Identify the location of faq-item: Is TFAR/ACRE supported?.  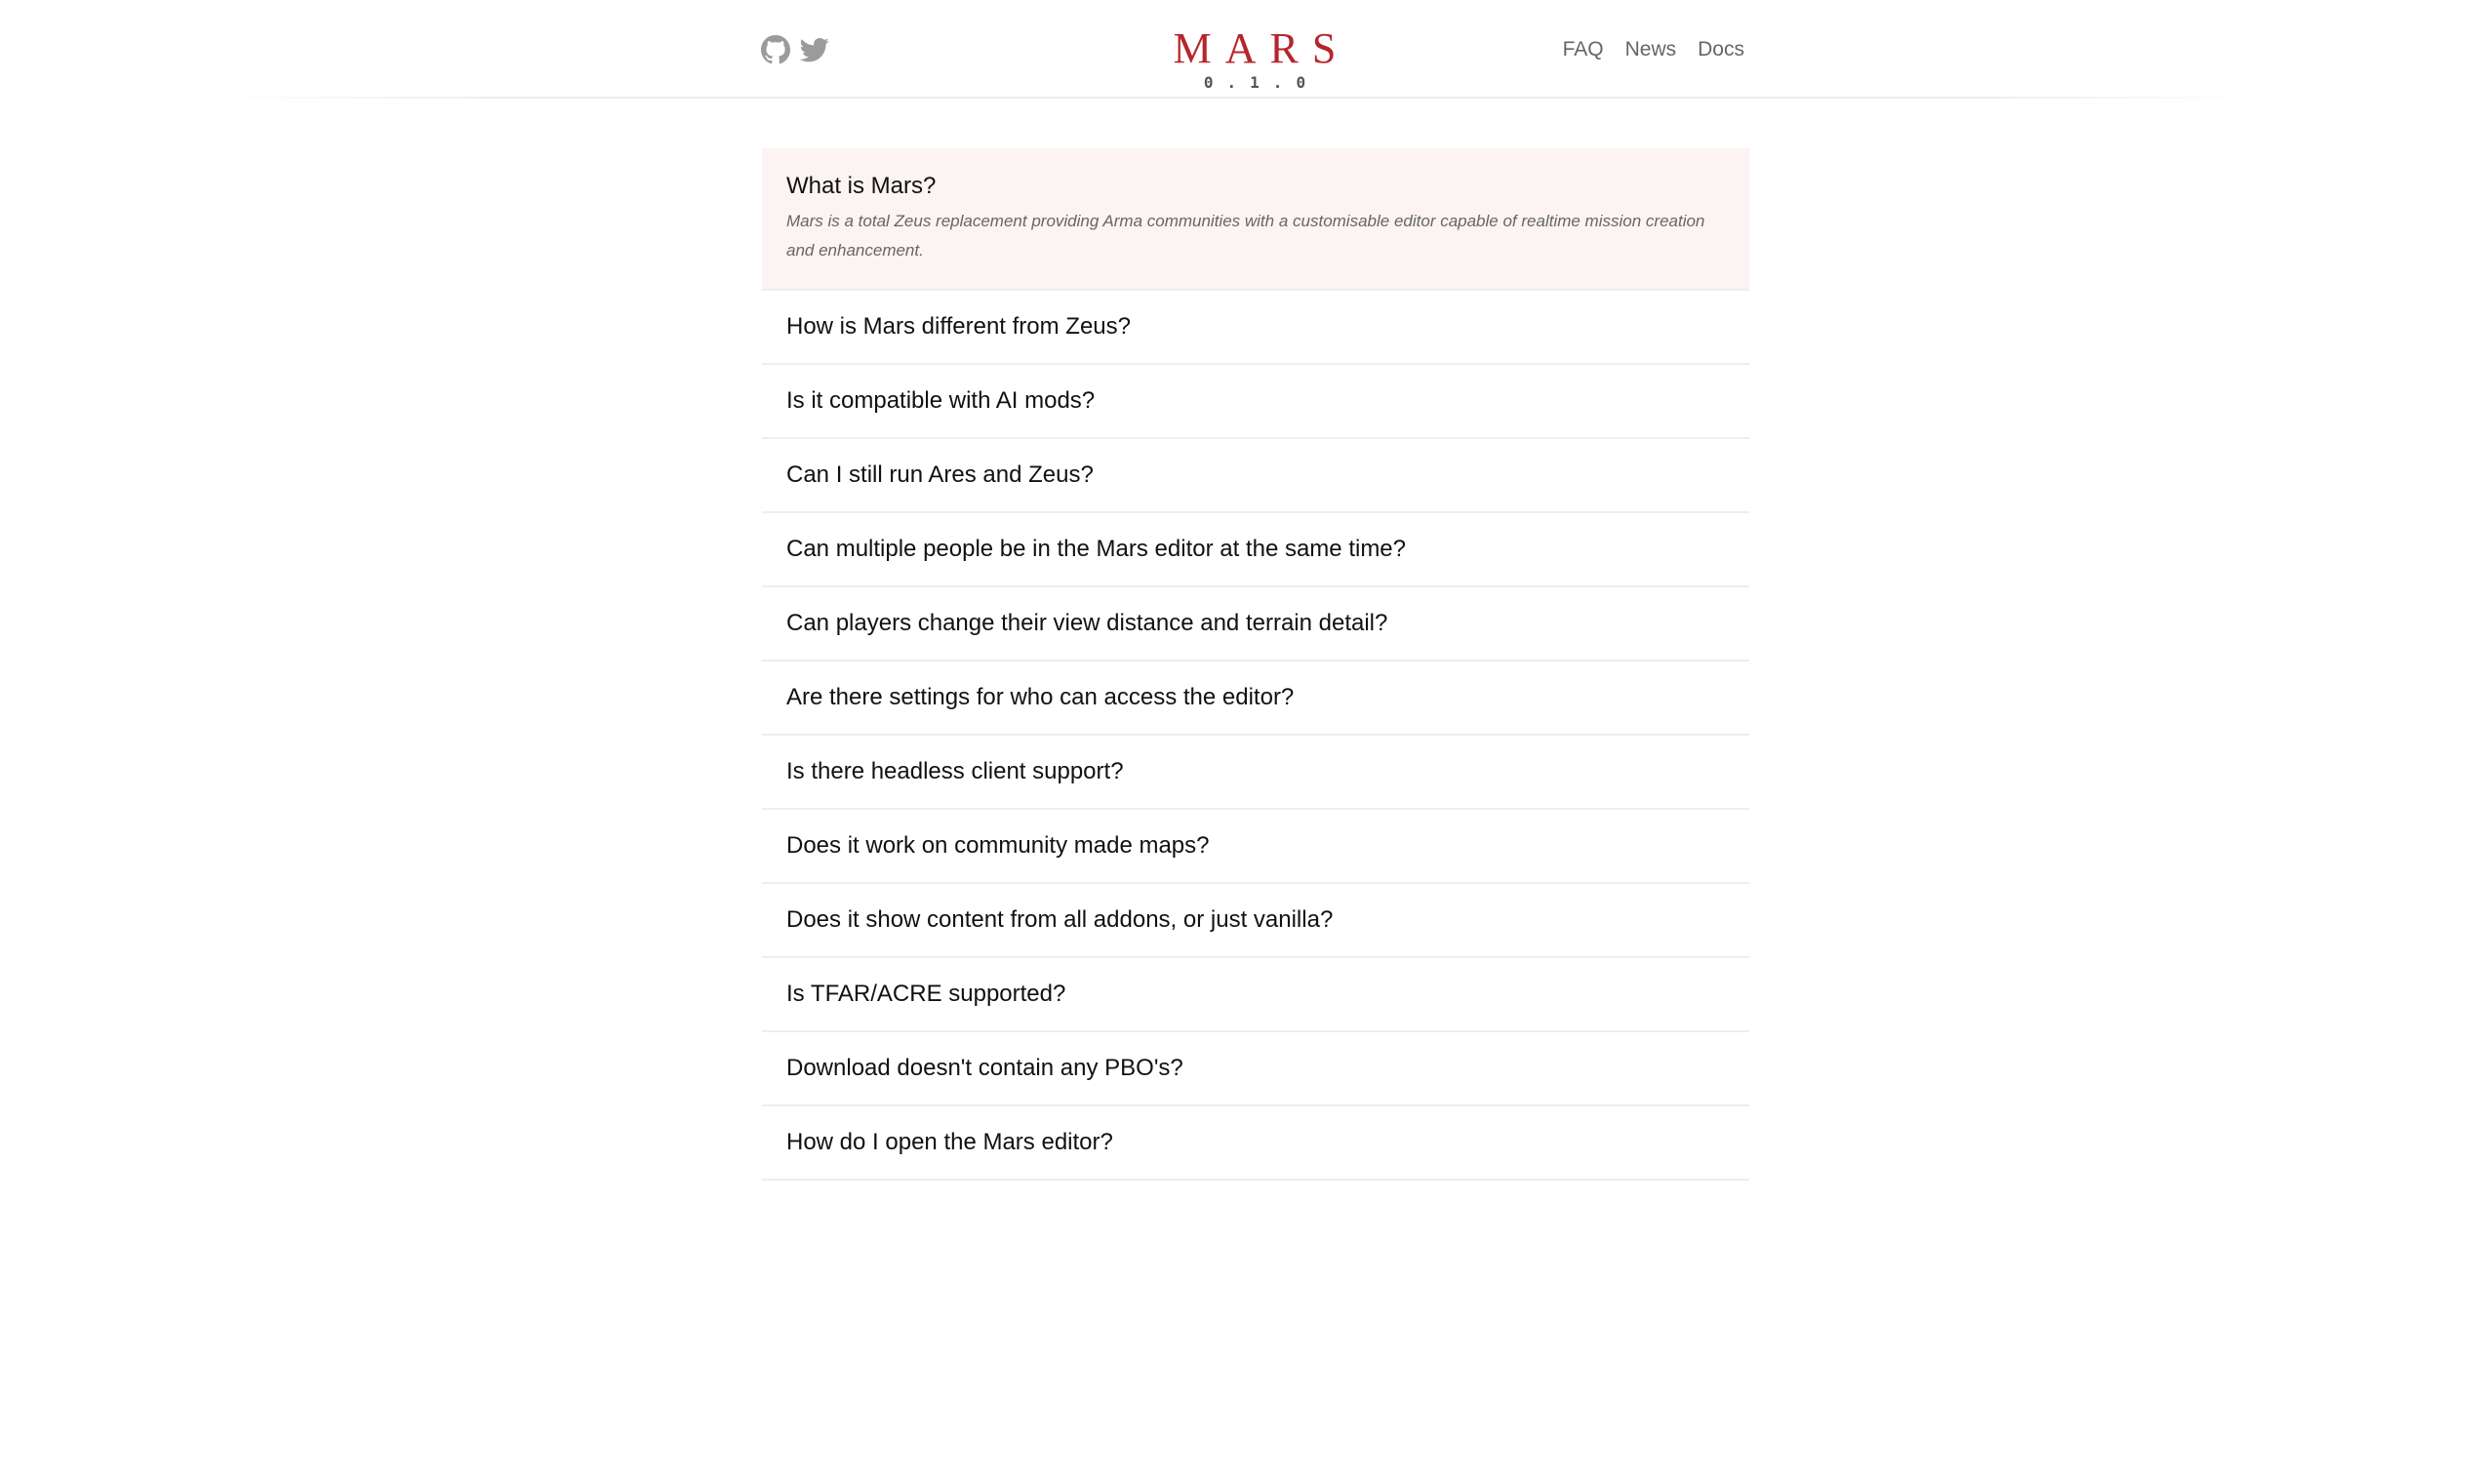
(1255, 995).